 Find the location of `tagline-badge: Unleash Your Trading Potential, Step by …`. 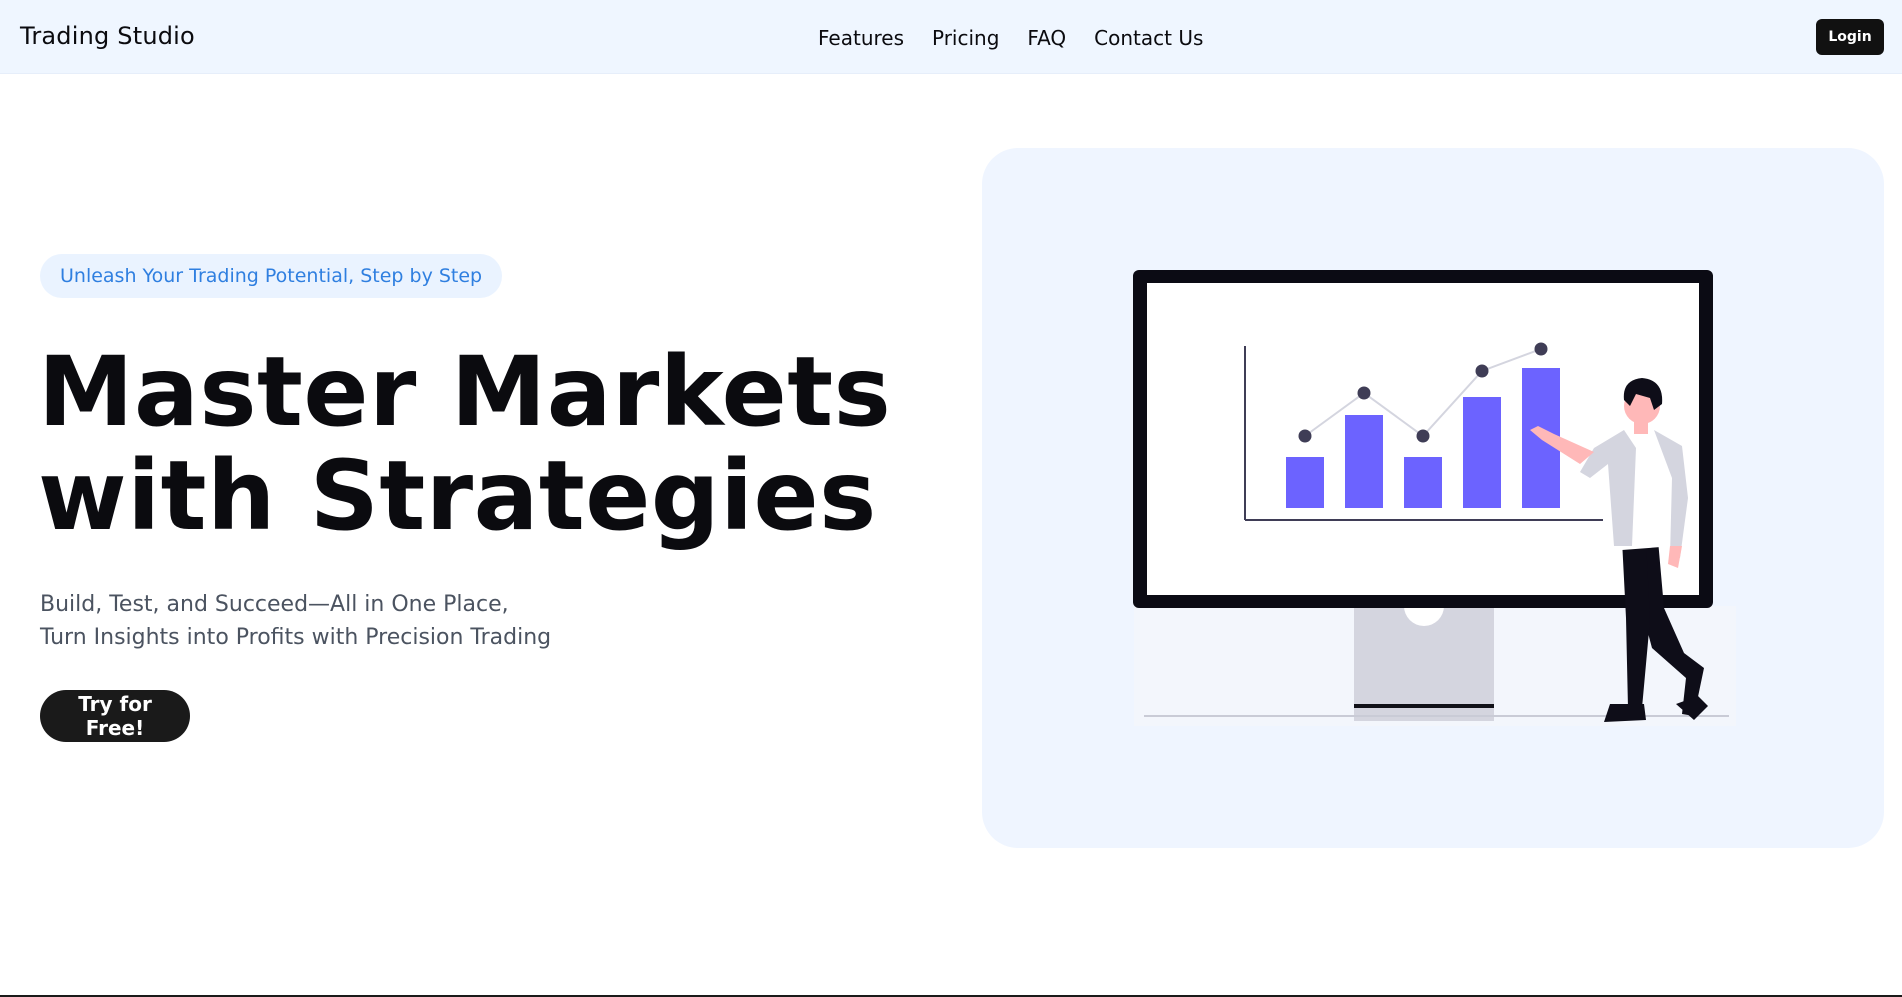

tagline-badge: Unleash Your Trading Potential, Step by … is located at coordinates (271, 276).